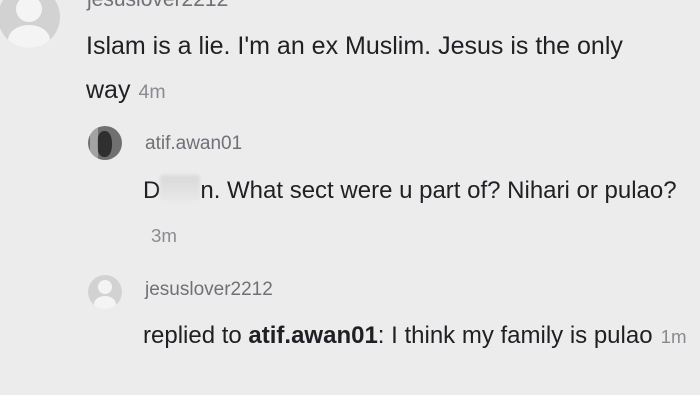 The height and width of the screenshot is (395, 700). What do you see at coordinates (192, 335) in the screenshot?
I see `reply-prefix: replied to` at bounding box center [192, 335].